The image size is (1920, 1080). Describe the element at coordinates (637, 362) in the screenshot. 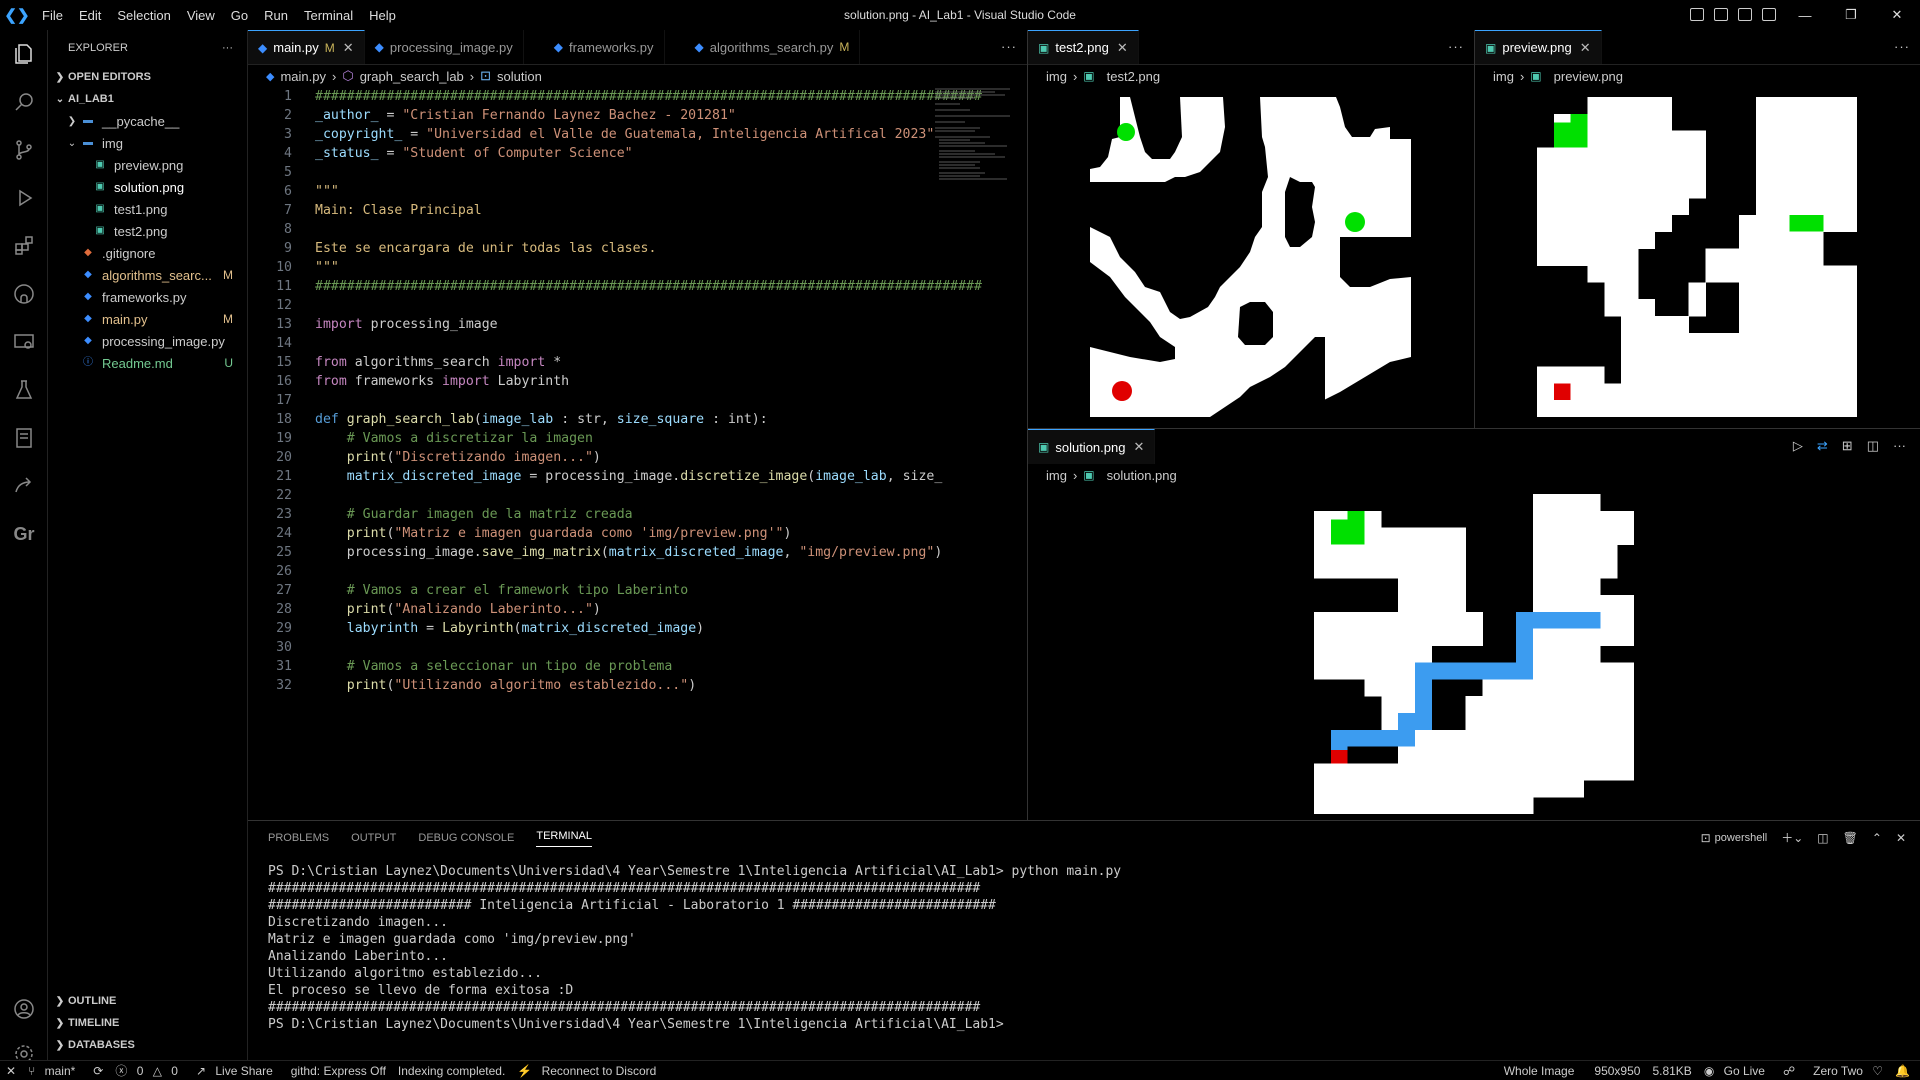

I see `code-line: 15 from algorithms_search import *` at that location.